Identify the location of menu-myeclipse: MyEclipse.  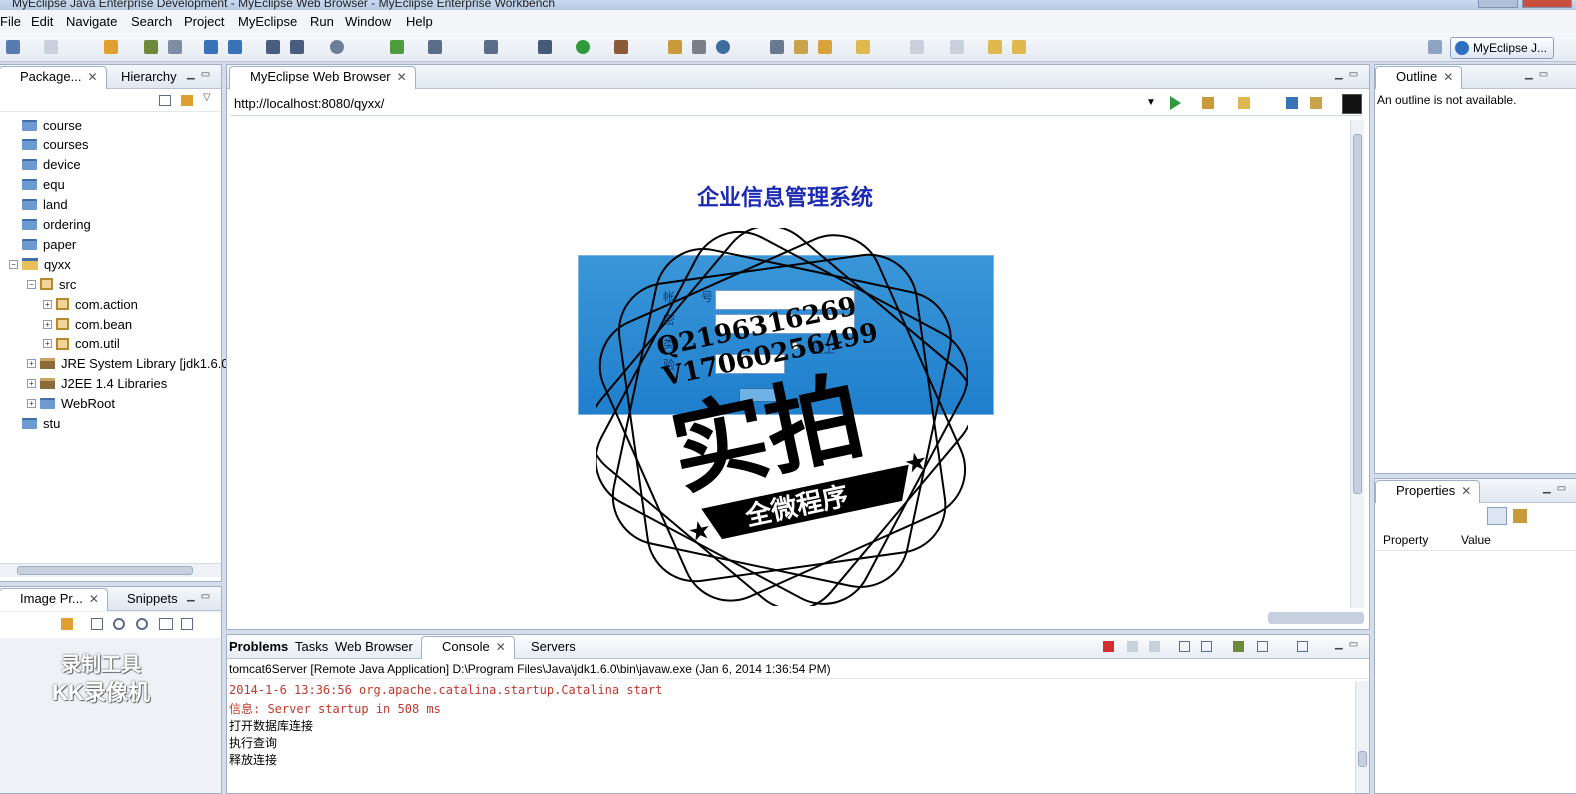
(267, 21).